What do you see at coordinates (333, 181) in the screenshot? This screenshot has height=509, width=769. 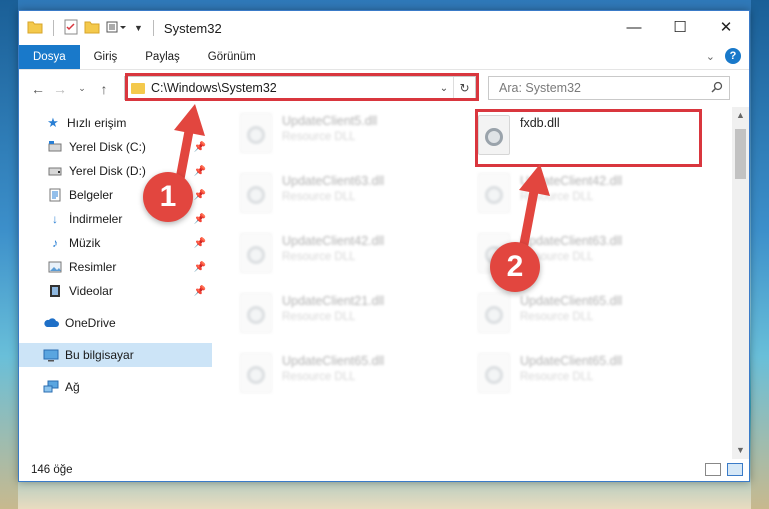 I see `file-name: UpdateClient63.dll` at bounding box center [333, 181].